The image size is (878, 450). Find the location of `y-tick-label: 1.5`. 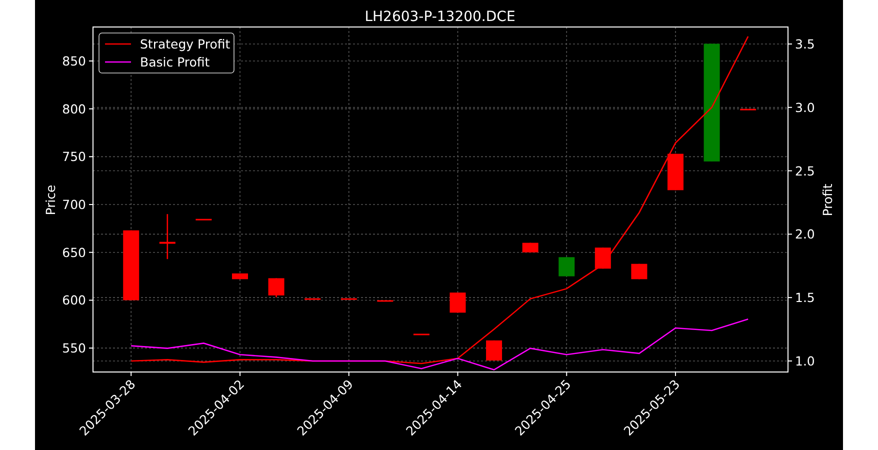

y-tick-label: 1.5 is located at coordinates (805, 298).